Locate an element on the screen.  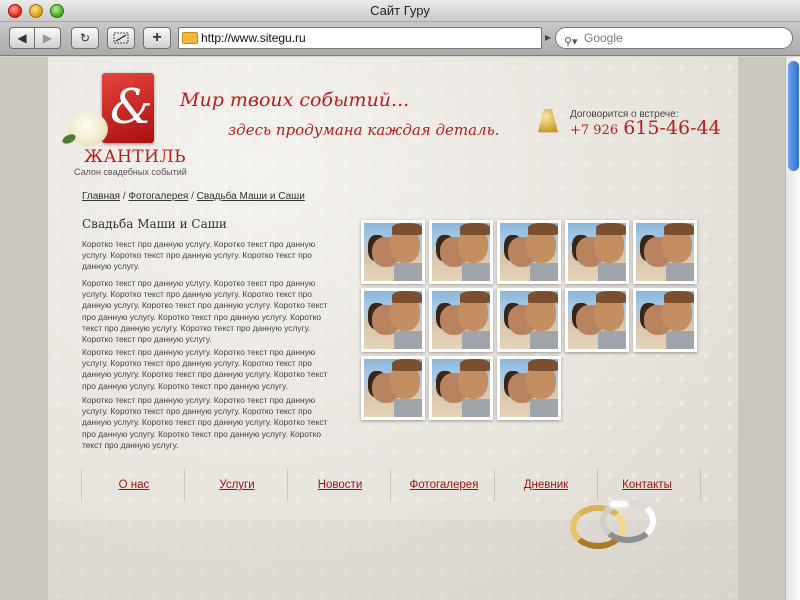
scrollbar-thumb is located at coordinates (793, 116).